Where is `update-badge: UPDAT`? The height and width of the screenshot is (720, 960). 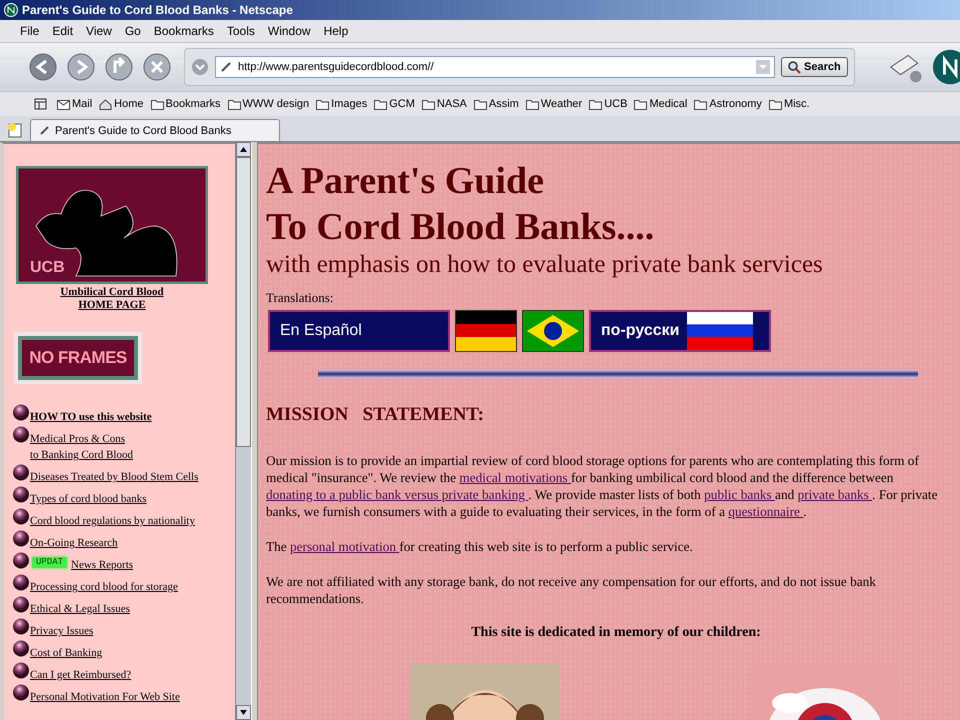 update-badge: UPDAT is located at coordinates (50, 562).